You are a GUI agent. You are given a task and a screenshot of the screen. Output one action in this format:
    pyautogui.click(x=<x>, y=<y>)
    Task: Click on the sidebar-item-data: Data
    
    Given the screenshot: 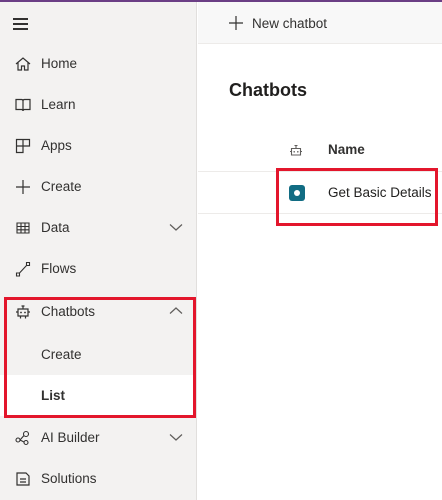 What is the action you would take?
    pyautogui.click(x=98, y=227)
    